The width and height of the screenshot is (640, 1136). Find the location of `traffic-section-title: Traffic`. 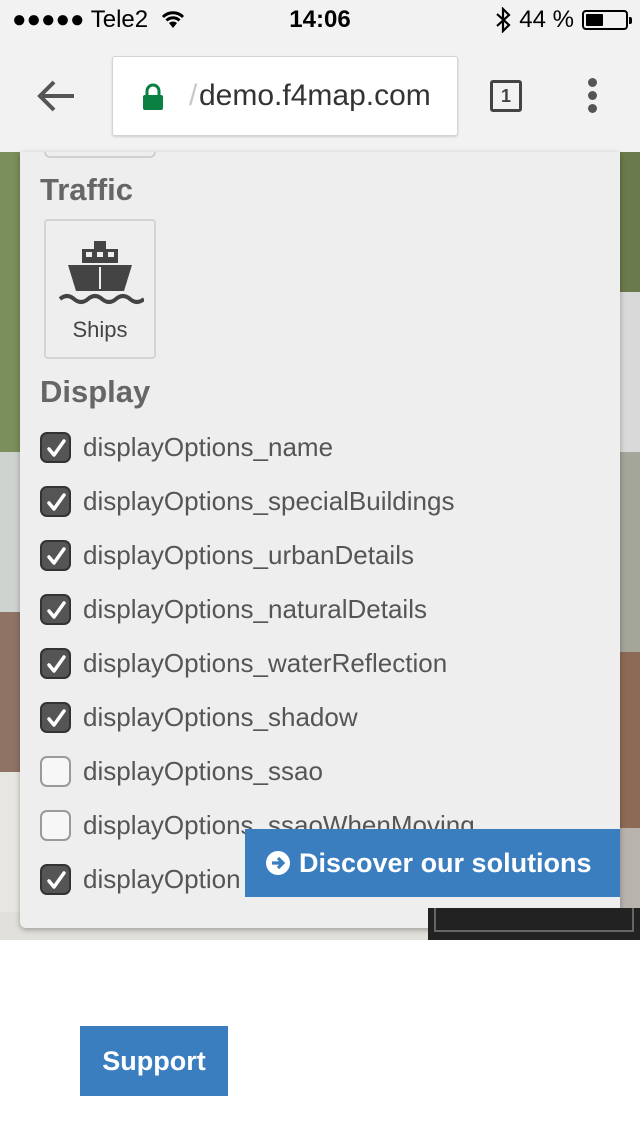

traffic-section-title: Traffic is located at coordinates (87, 189).